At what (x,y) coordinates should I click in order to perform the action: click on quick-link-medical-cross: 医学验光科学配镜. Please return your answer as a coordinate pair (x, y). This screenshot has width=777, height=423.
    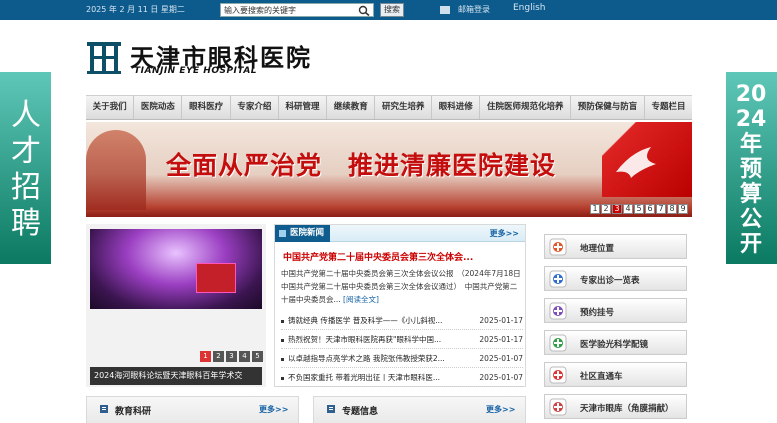
    Looking at the image, I should click on (615, 342).